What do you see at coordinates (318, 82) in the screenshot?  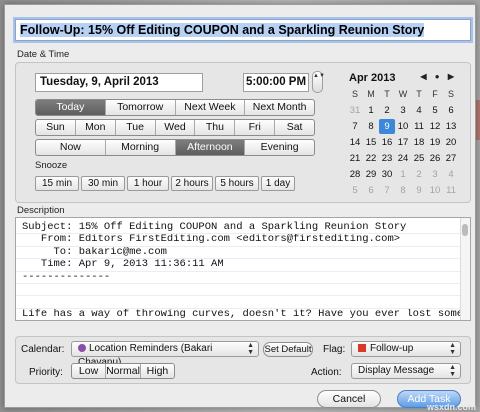 I see `time-stepper: ▲▼` at bounding box center [318, 82].